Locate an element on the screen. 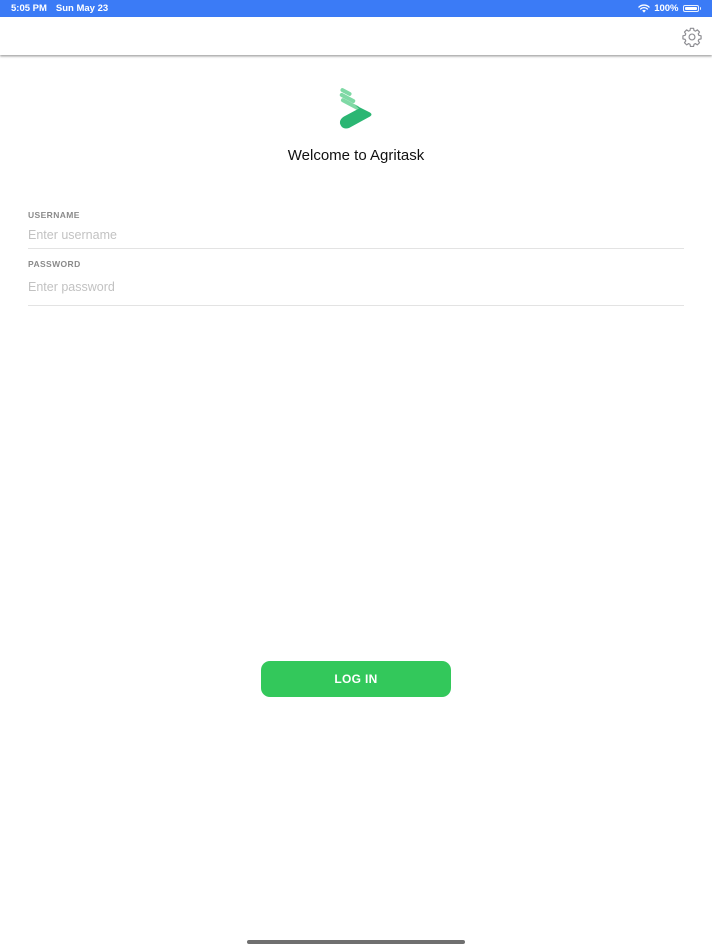 The width and height of the screenshot is (712, 950). username-label: USERNAME is located at coordinates (54, 215).